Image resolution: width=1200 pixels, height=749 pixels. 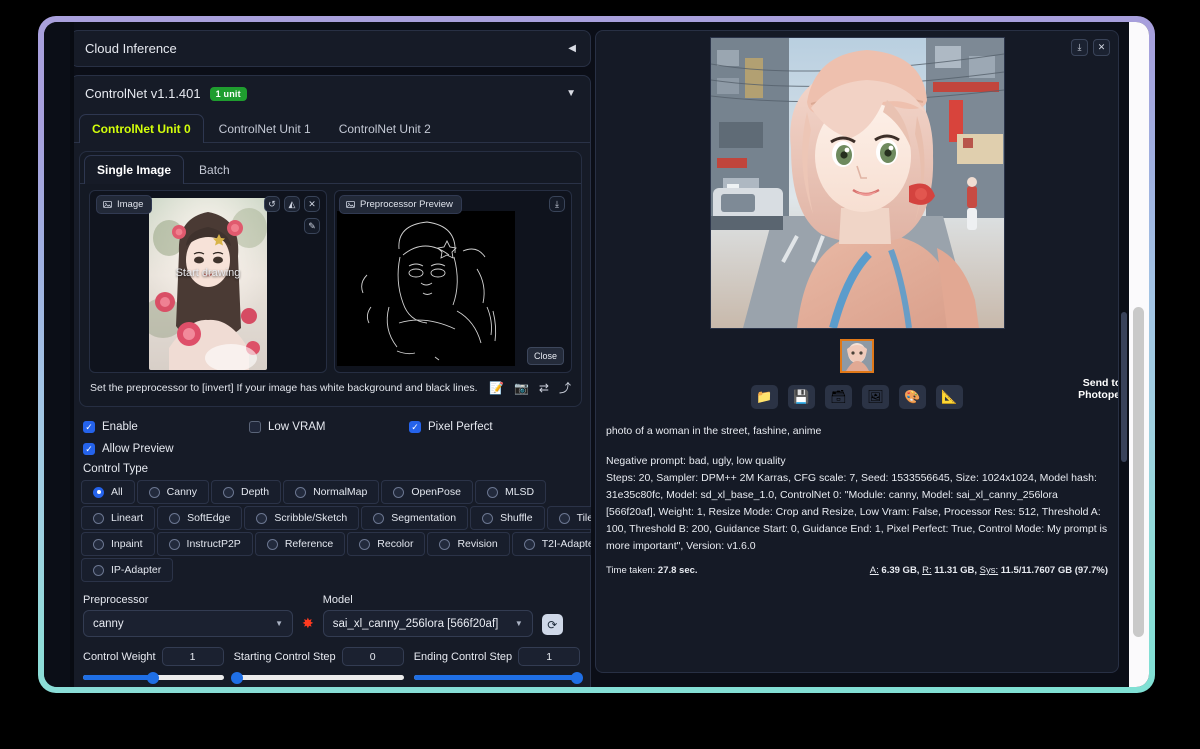 I want to click on model-select: sai_xl_canny_256lora [566f20af] ▼, so click(x=427, y=623).